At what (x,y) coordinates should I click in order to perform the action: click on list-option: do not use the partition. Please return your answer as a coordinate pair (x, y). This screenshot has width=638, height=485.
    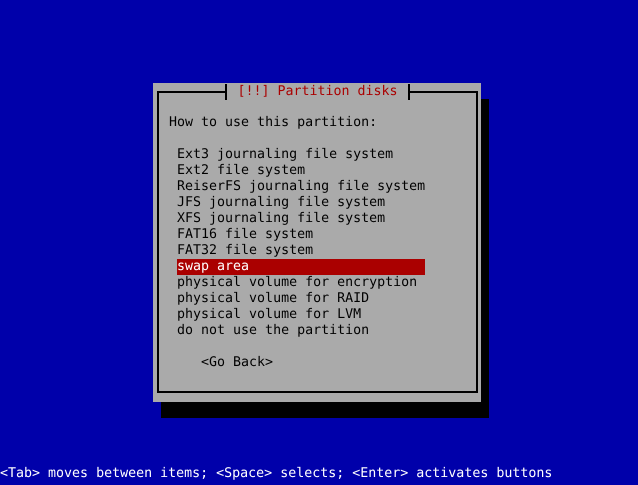
    Looking at the image, I should click on (301, 331).